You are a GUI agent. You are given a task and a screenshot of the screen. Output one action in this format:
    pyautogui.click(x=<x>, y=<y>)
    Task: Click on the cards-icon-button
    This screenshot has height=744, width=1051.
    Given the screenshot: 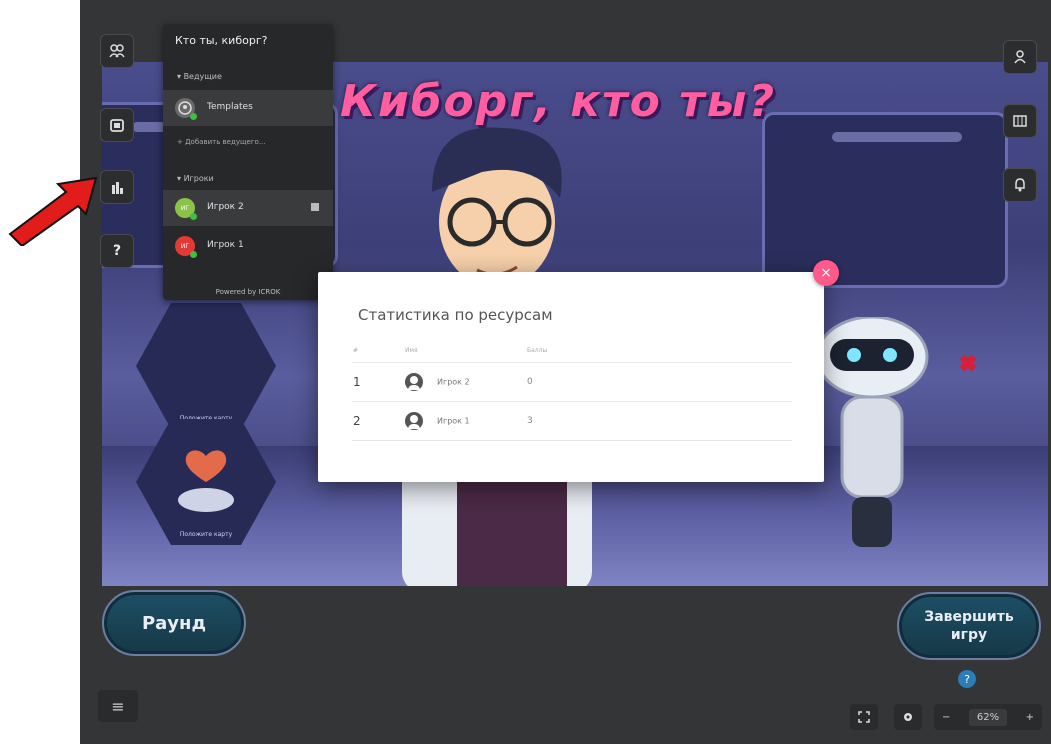 What is the action you would take?
    pyautogui.click(x=117, y=125)
    